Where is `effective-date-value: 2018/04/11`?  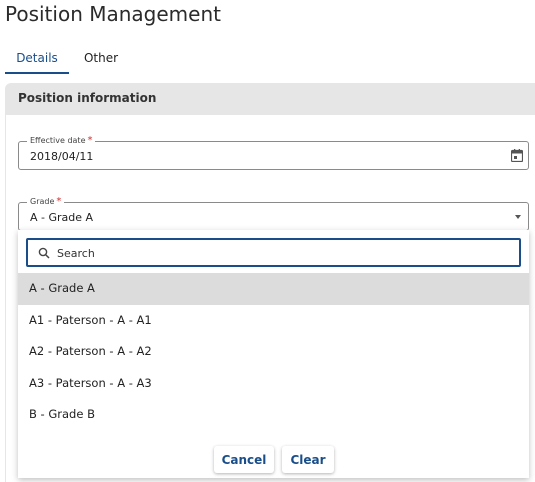
effective-date-value: 2018/04/11 is located at coordinates (62, 156).